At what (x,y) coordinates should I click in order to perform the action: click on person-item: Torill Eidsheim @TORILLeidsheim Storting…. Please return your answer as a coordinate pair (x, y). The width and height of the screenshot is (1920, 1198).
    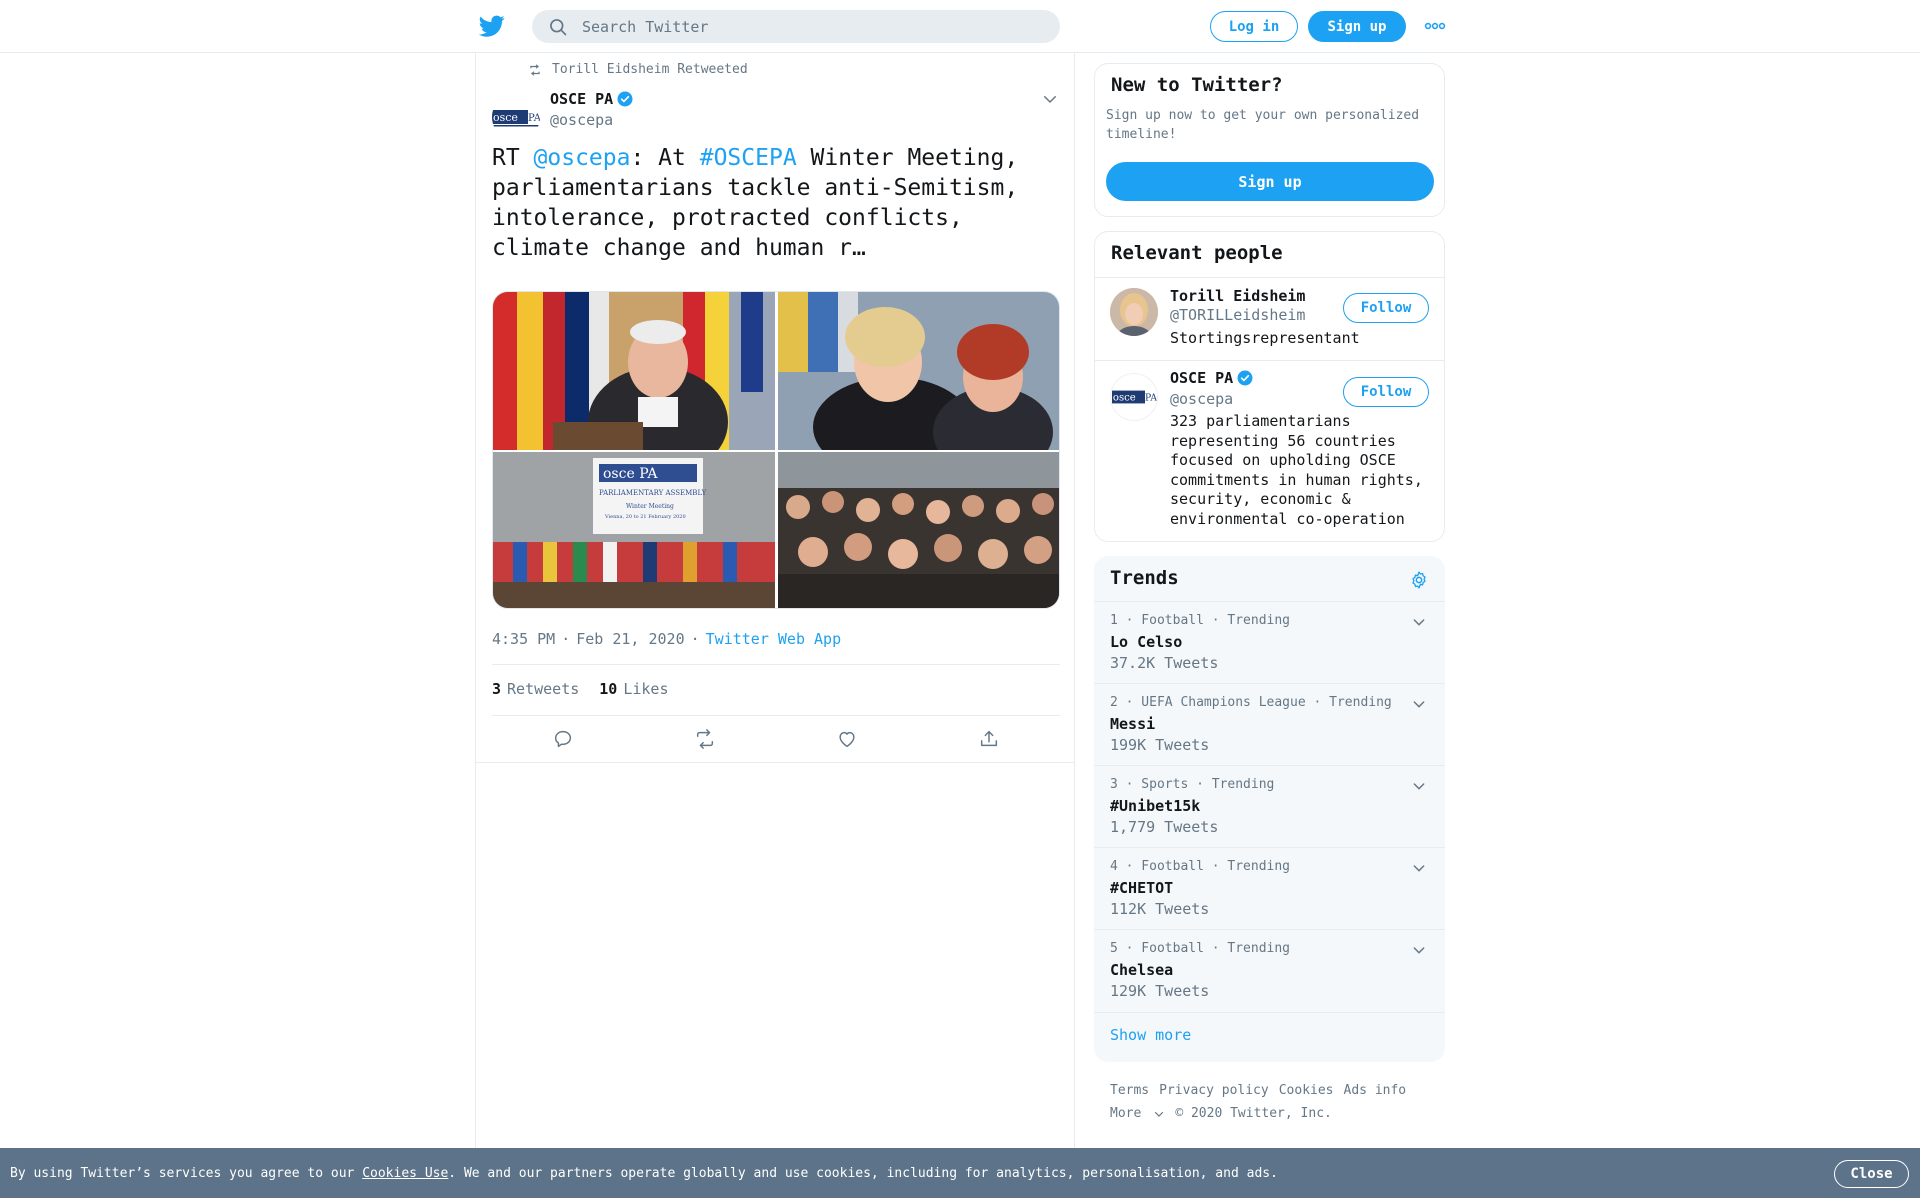
    Looking at the image, I should click on (1269, 319).